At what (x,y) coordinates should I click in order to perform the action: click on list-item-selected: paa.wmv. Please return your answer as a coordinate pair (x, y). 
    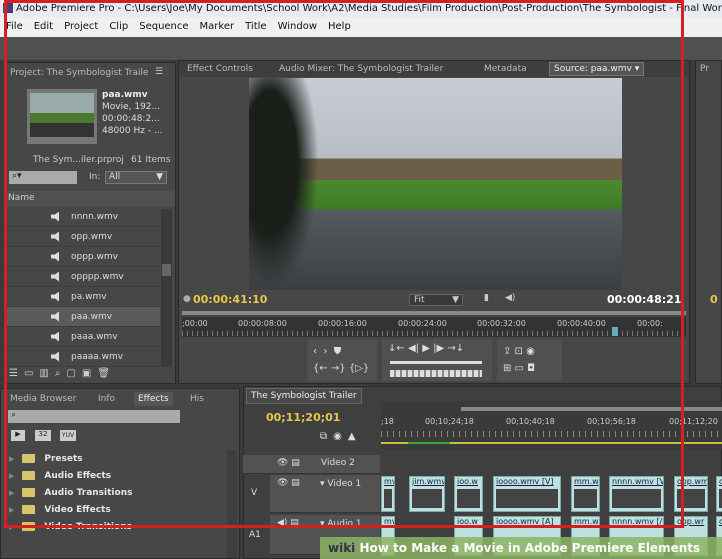
    Looking at the image, I should click on (82, 317).